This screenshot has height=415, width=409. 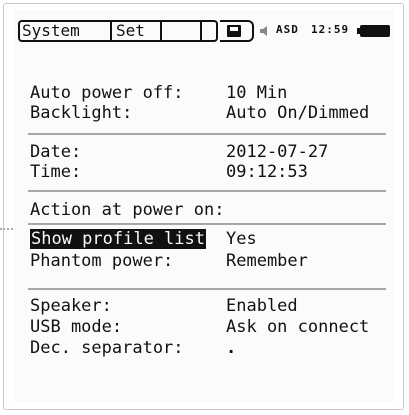 I want to click on speaker-label: Speaker:, so click(x=71, y=306).